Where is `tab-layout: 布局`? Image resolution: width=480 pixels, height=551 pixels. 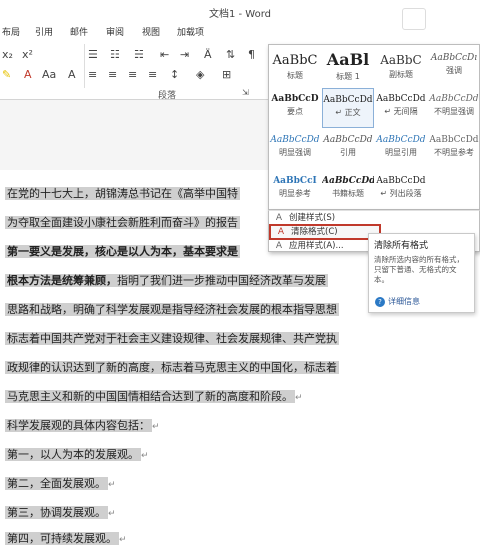 tab-layout: 布局 is located at coordinates (11, 31).